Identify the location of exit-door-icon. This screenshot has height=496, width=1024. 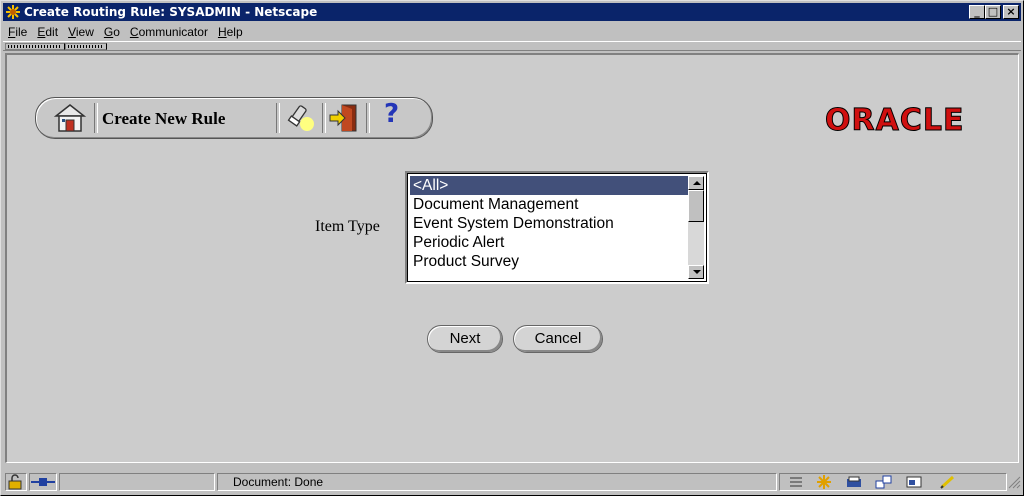
(343, 118).